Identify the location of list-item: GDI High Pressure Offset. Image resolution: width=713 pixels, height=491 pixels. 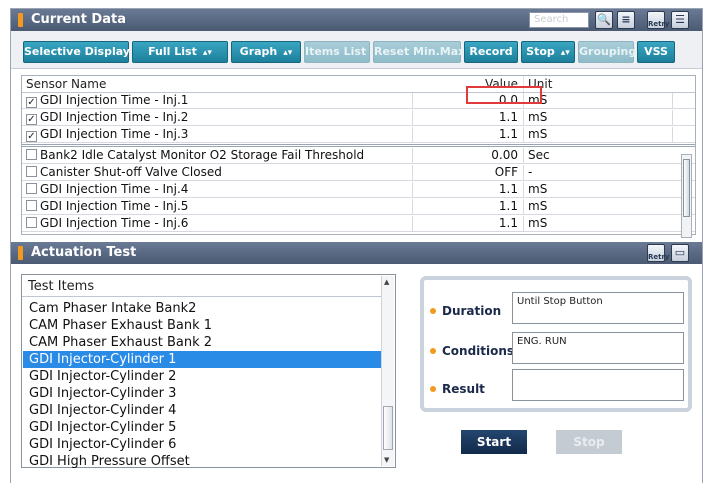
(205, 461).